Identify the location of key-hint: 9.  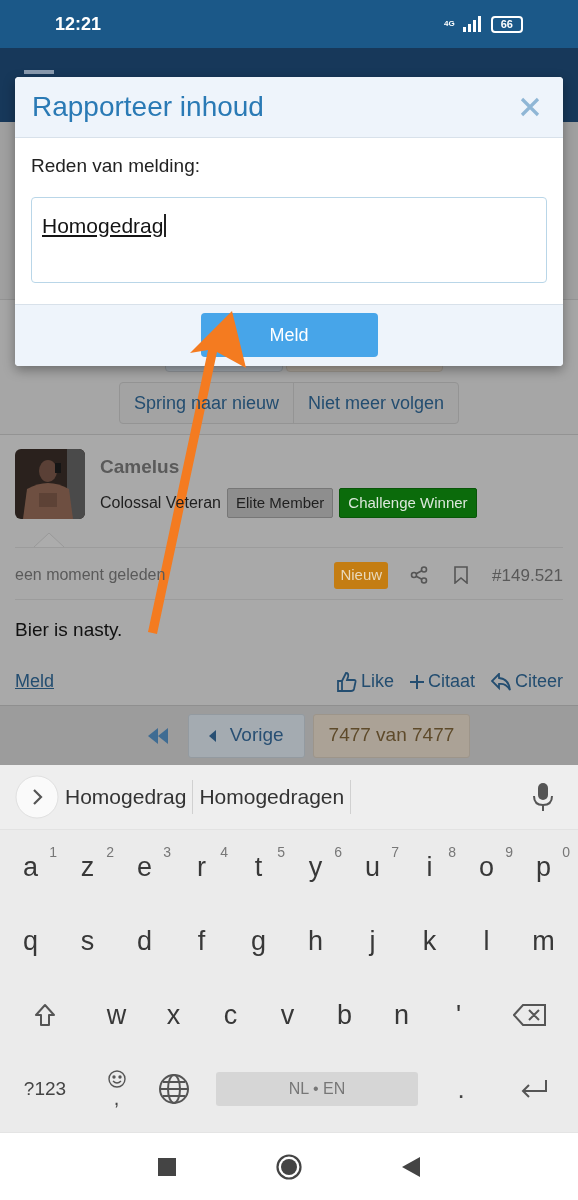
(509, 852).